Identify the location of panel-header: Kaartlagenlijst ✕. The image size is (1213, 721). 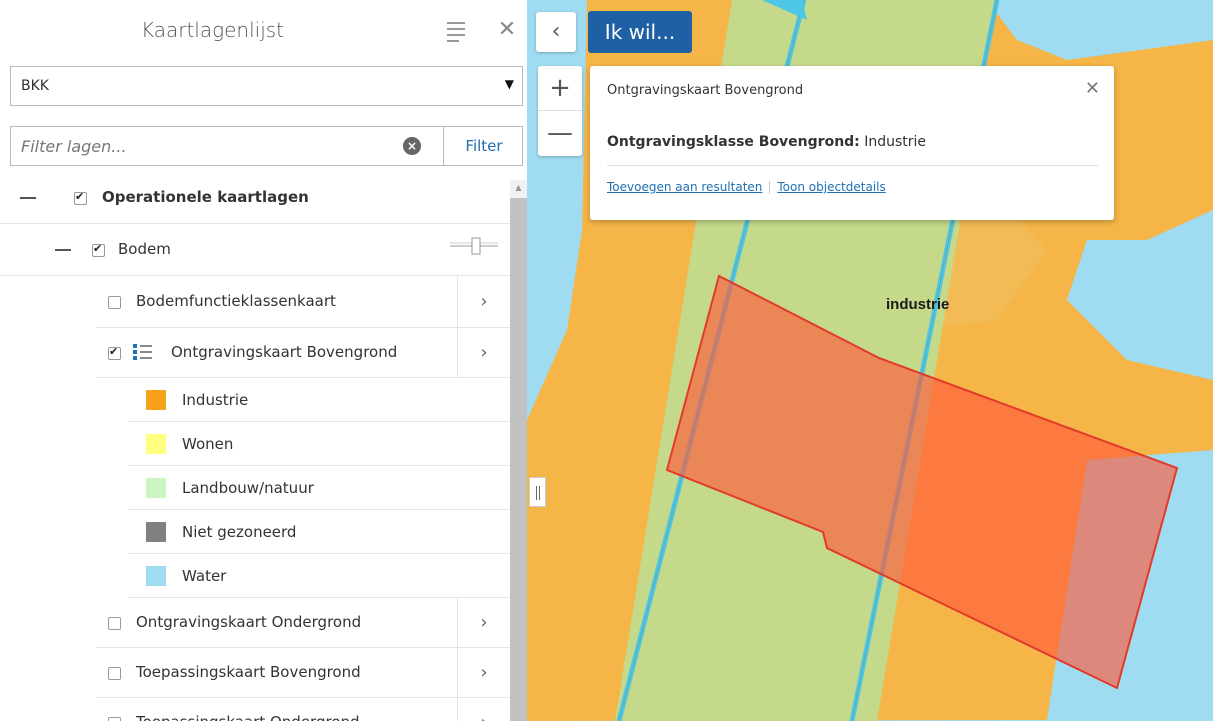
(263, 31).